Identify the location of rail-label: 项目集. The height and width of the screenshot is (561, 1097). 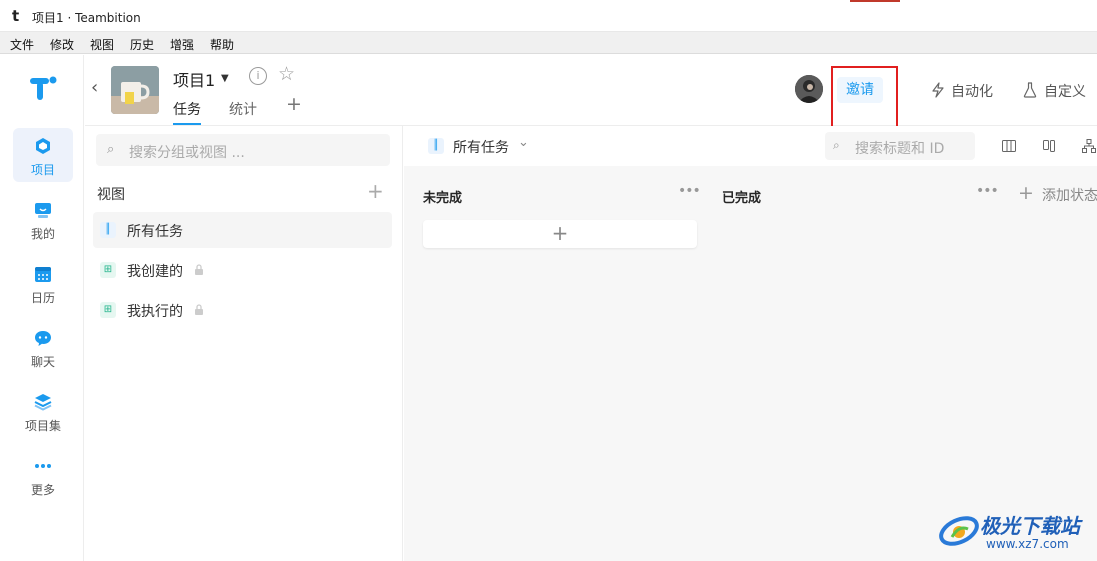
(42, 426).